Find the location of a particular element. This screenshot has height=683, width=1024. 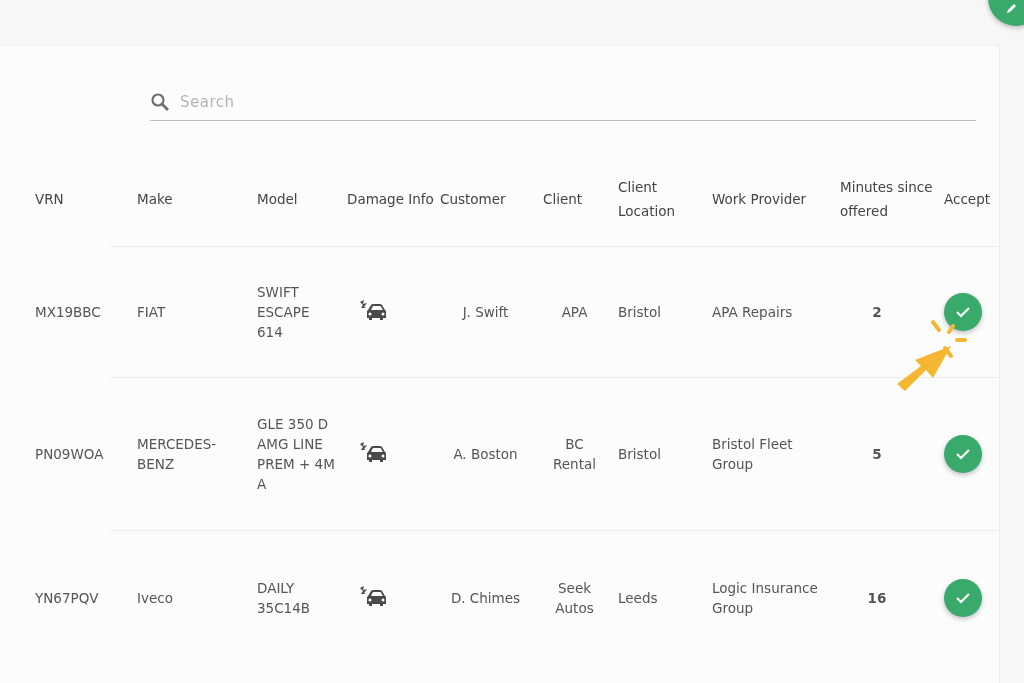

table-cell-text: SWIFT ESCAPE 614 is located at coordinates (284, 312).